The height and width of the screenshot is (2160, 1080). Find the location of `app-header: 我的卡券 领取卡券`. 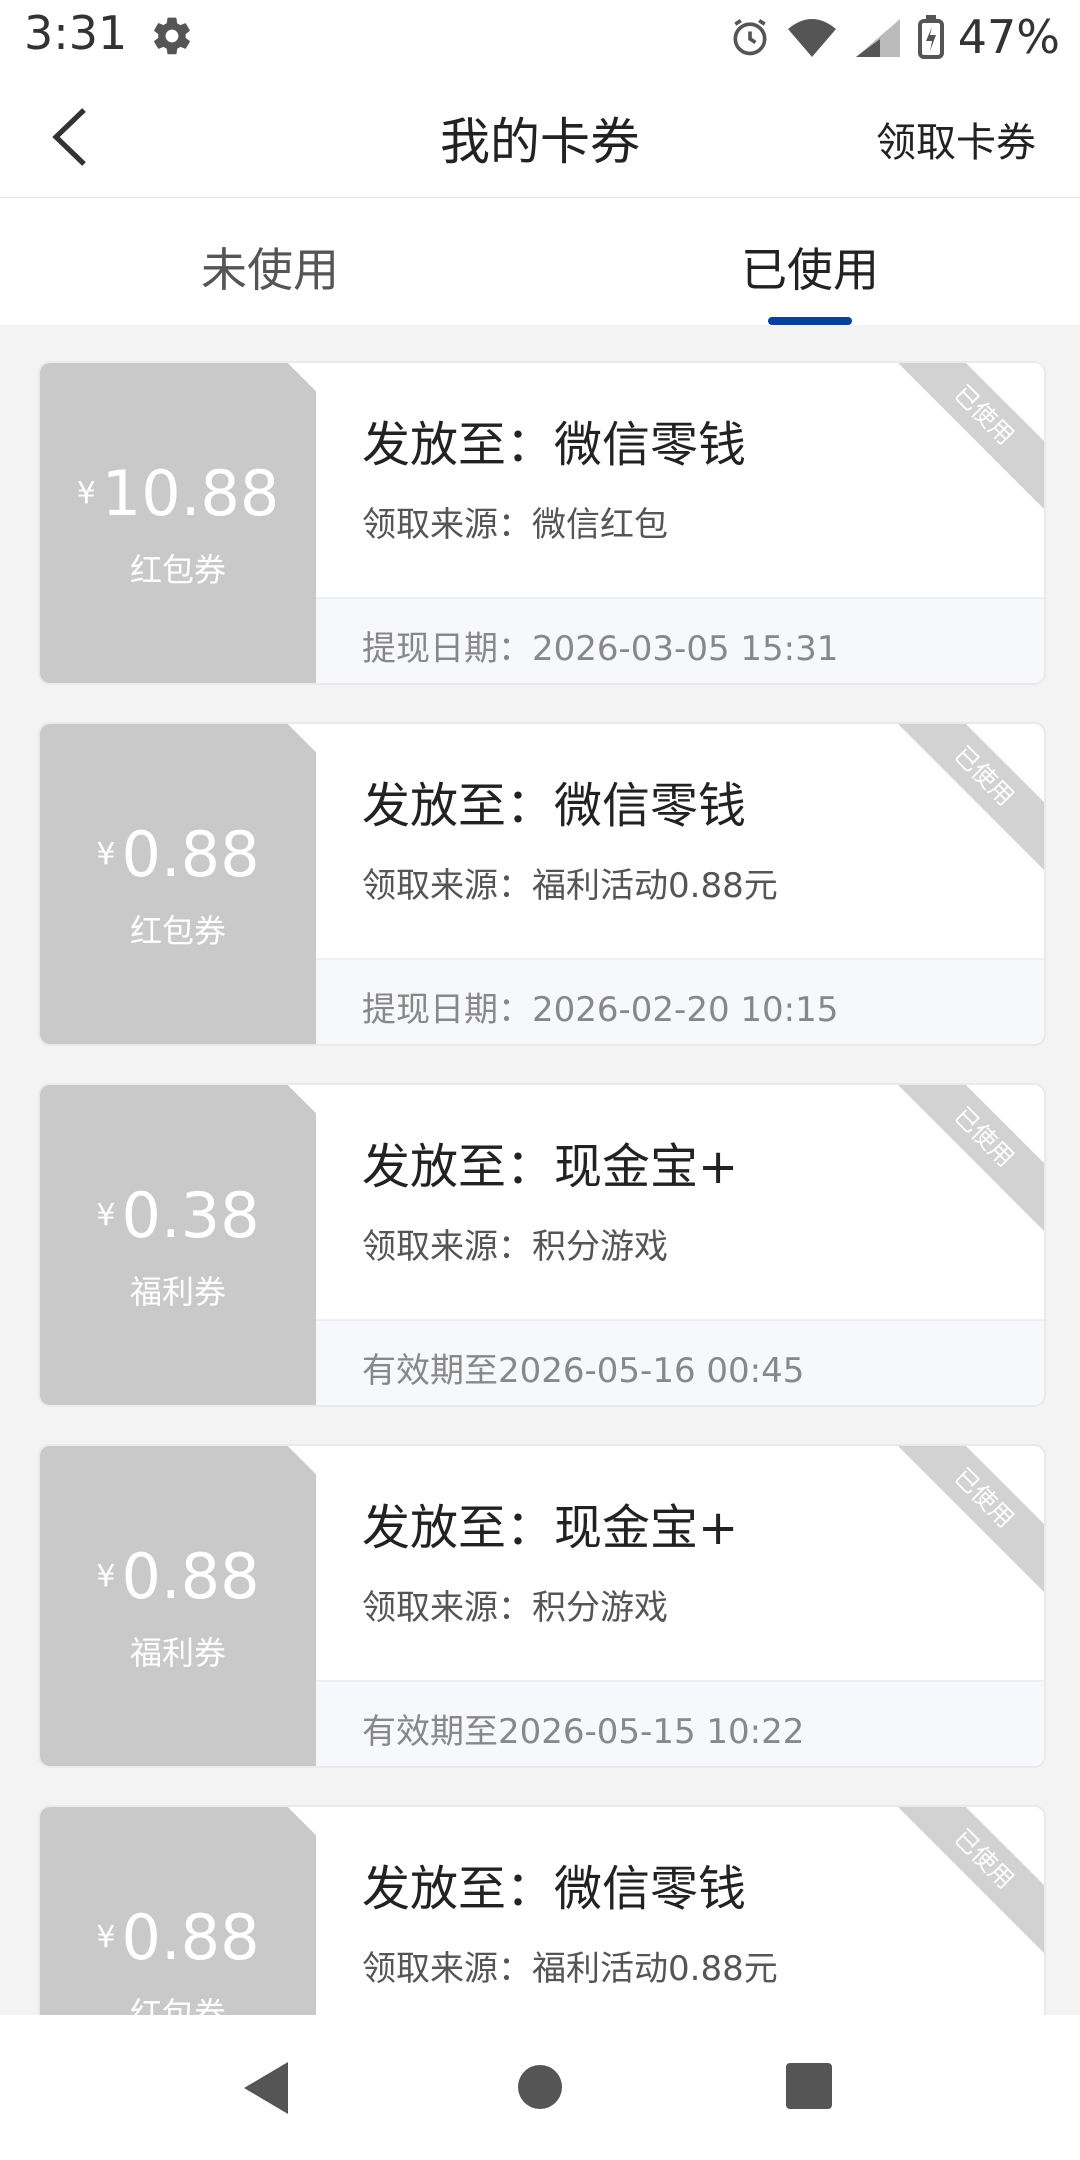

app-header: 我的卡券 领取卡券 is located at coordinates (540, 135).